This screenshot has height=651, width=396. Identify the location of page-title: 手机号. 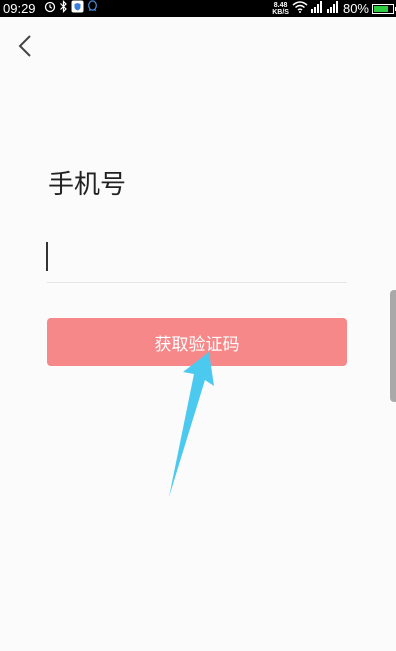
(87, 185).